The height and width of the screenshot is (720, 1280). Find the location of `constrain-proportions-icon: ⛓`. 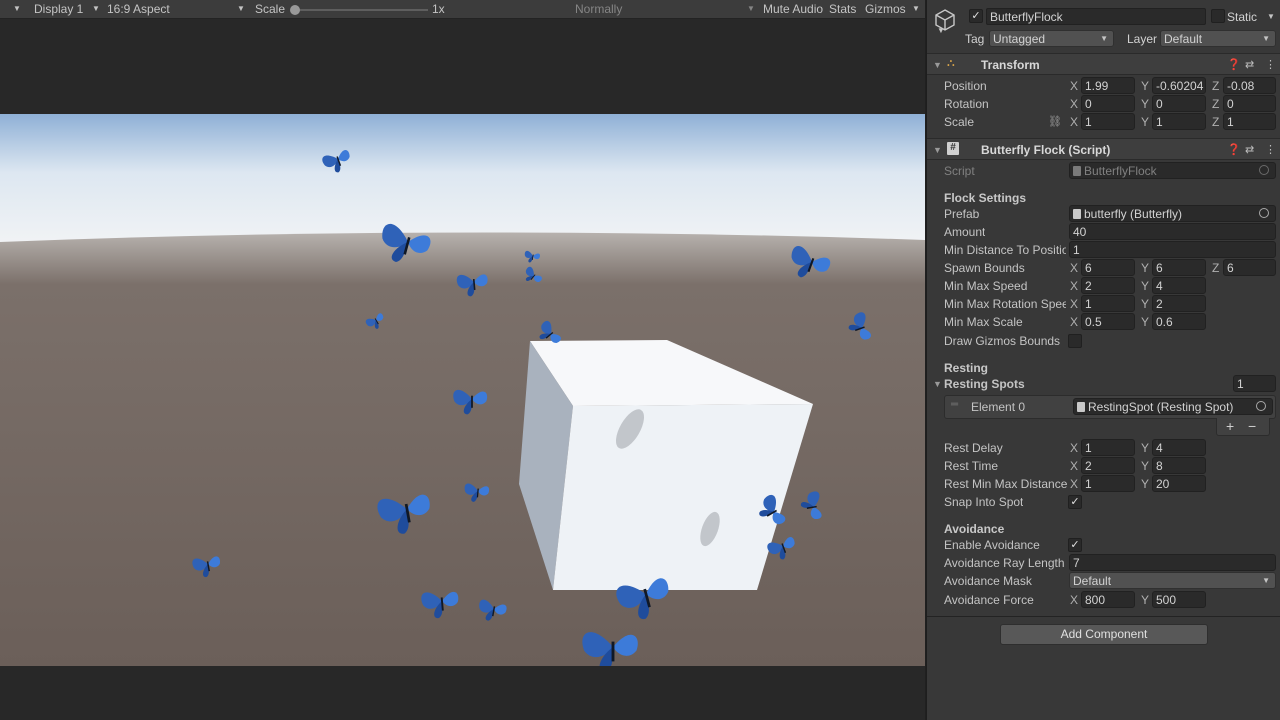

constrain-proportions-icon: ⛓ is located at coordinates (1055, 121).